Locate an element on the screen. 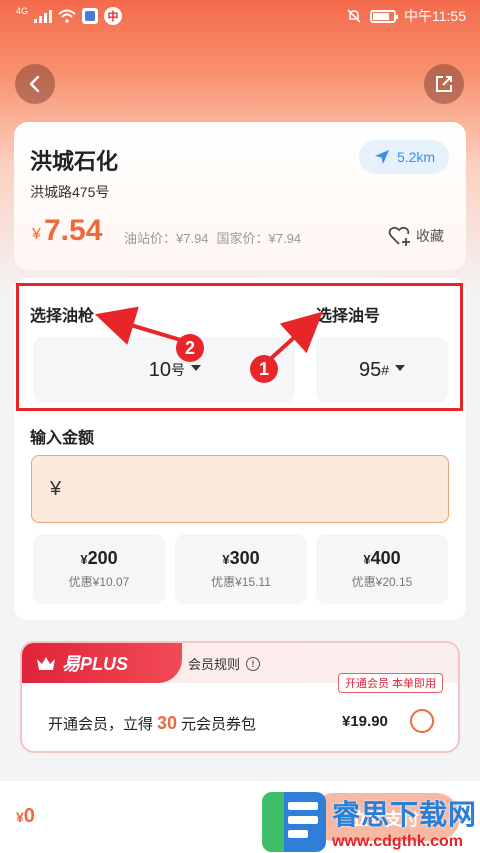  amount-discount: 优惠¥20.15 is located at coordinates (382, 582).